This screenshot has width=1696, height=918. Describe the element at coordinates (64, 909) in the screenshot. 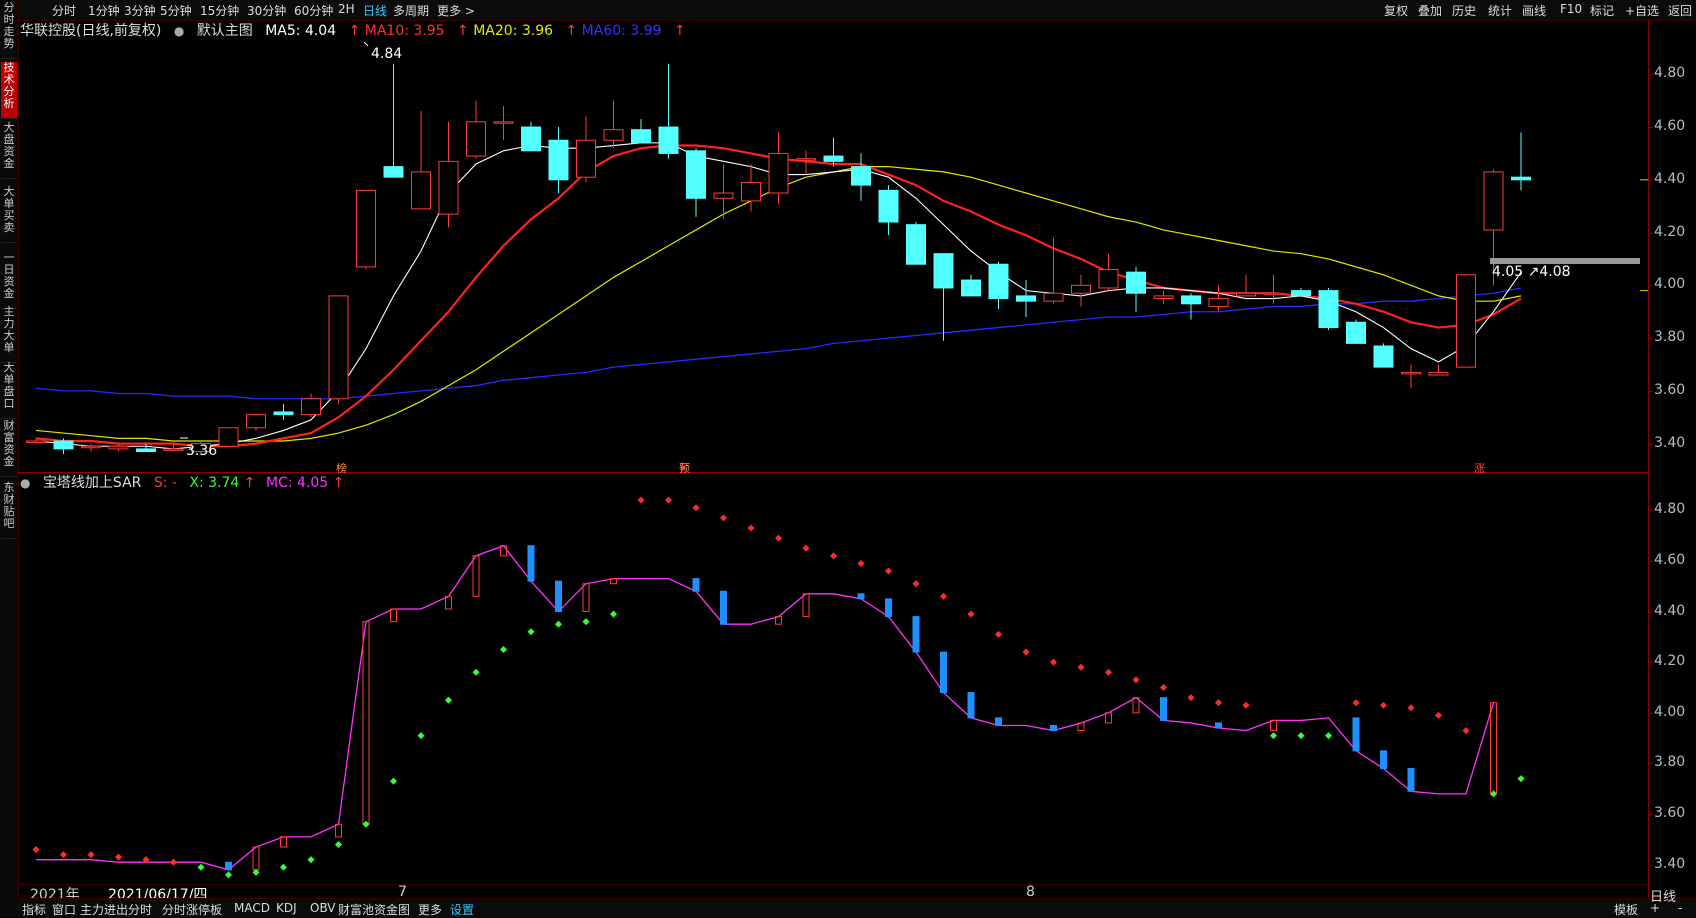

I see `bottom-tab-1: 窗口` at that location.